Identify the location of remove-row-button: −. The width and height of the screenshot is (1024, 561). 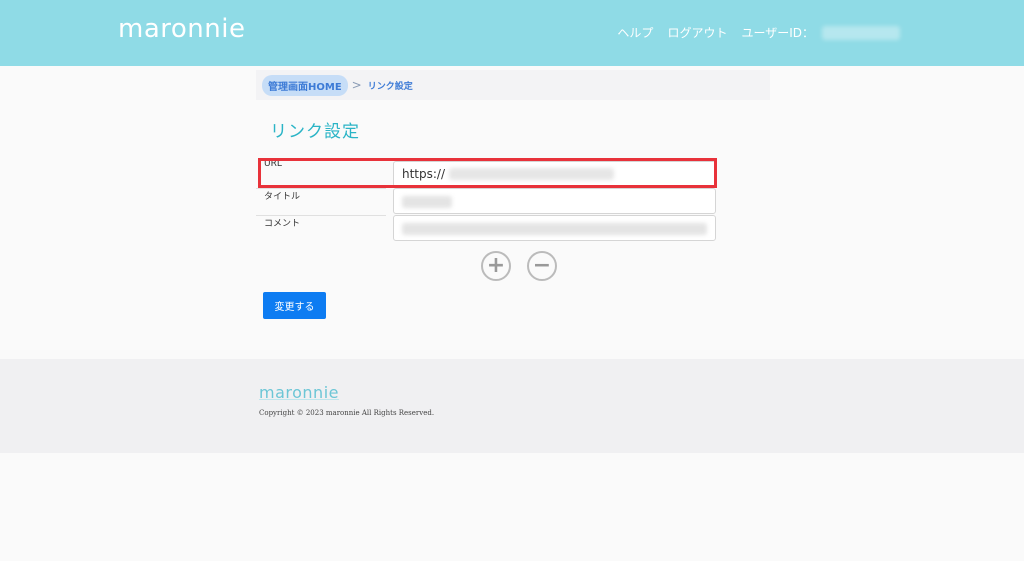
(542, 266).